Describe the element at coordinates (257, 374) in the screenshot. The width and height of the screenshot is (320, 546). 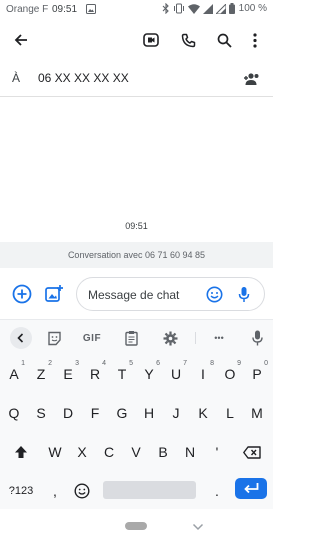
I see `key-p: P0` at that location.